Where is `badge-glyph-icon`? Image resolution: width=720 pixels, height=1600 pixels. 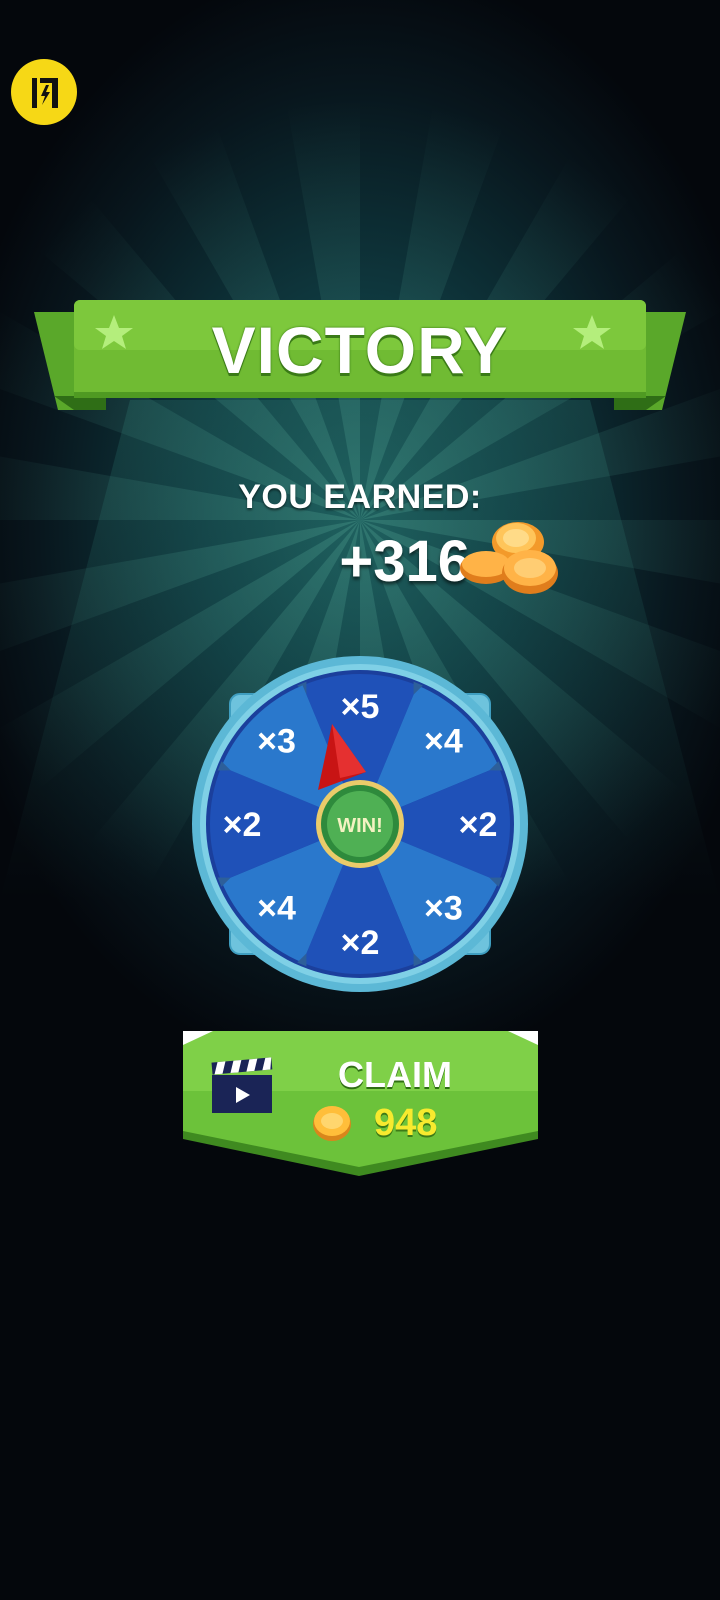 badge-glyph-icon is located at coordinates (45, 93).